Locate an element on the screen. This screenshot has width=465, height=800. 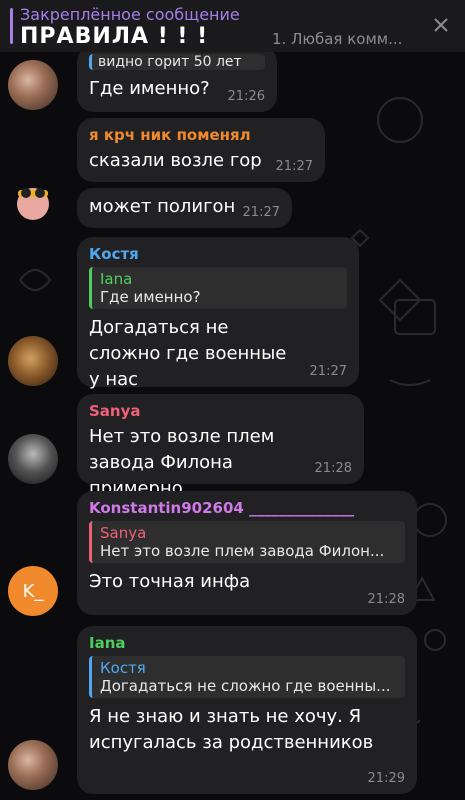
reply-name: Костя is located at coordinates (123, 668).